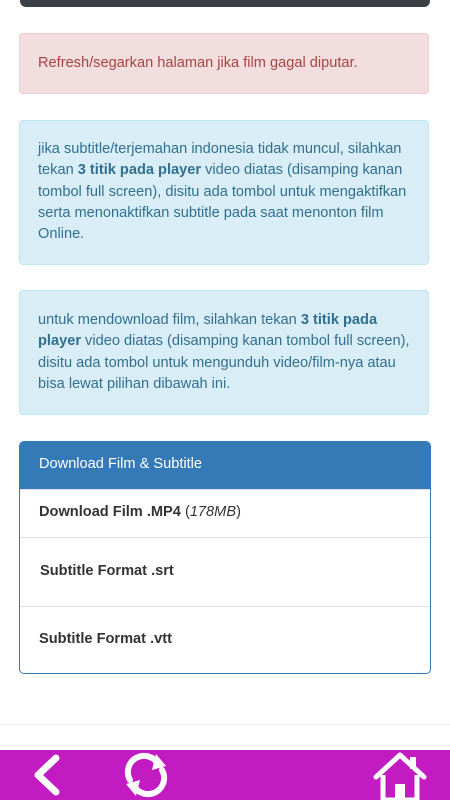  What do you see at coordinates (225, 3) in the screenshot?
I see `video-player-bottom-edge` at bounding box center [225, 3].